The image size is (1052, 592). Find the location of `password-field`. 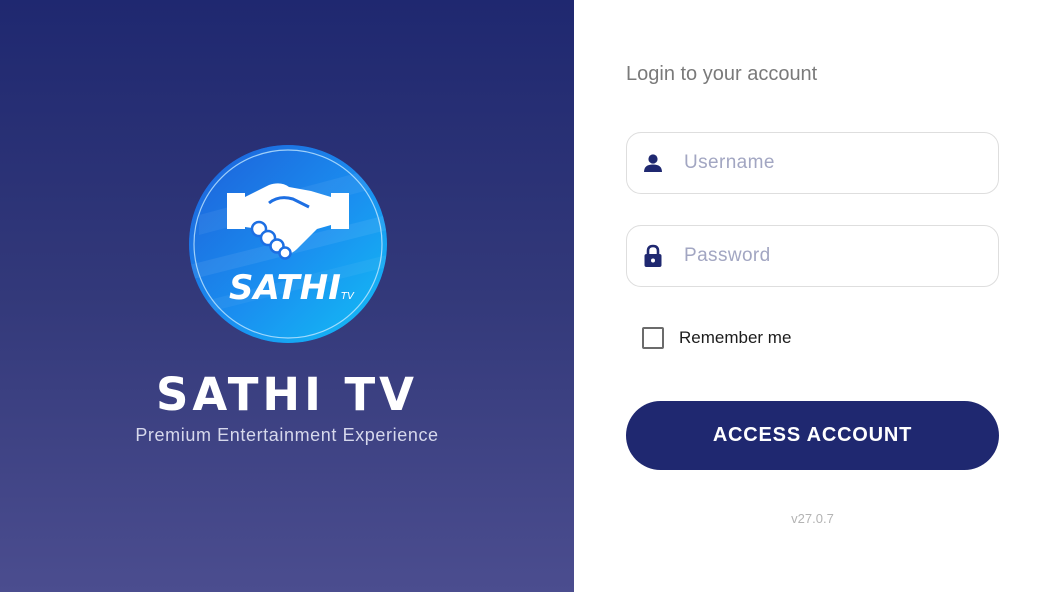

password-field is located at coordinates (812, 256).